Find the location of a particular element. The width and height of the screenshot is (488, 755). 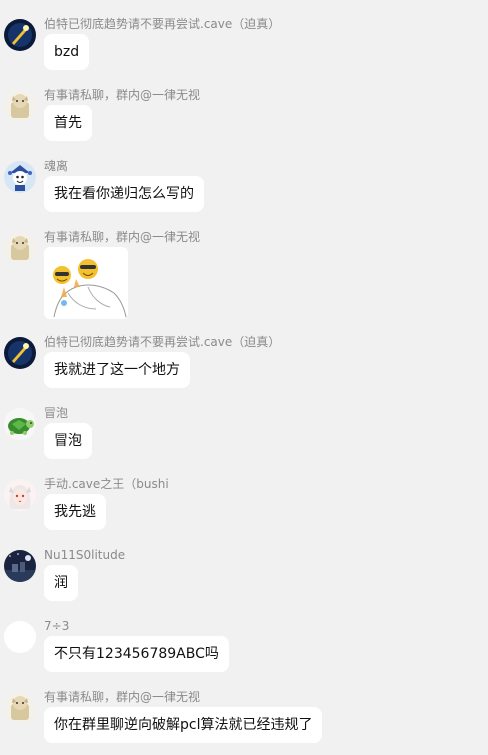

turtle-avatar-icon is located at coordinates (20, 424).